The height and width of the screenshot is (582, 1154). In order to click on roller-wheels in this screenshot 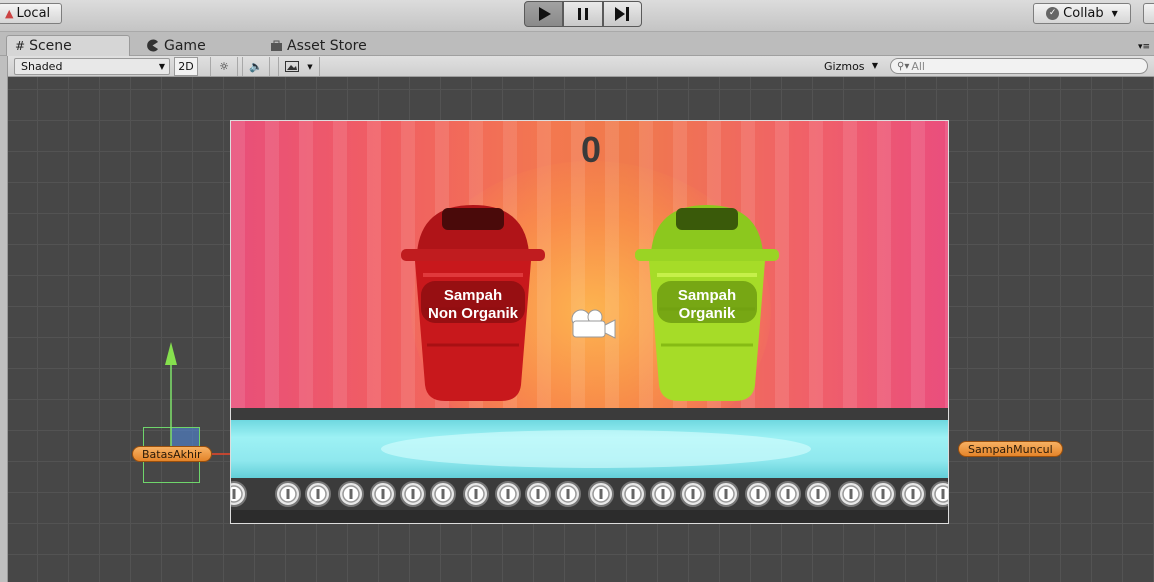, I will do `click(589, 494)`.